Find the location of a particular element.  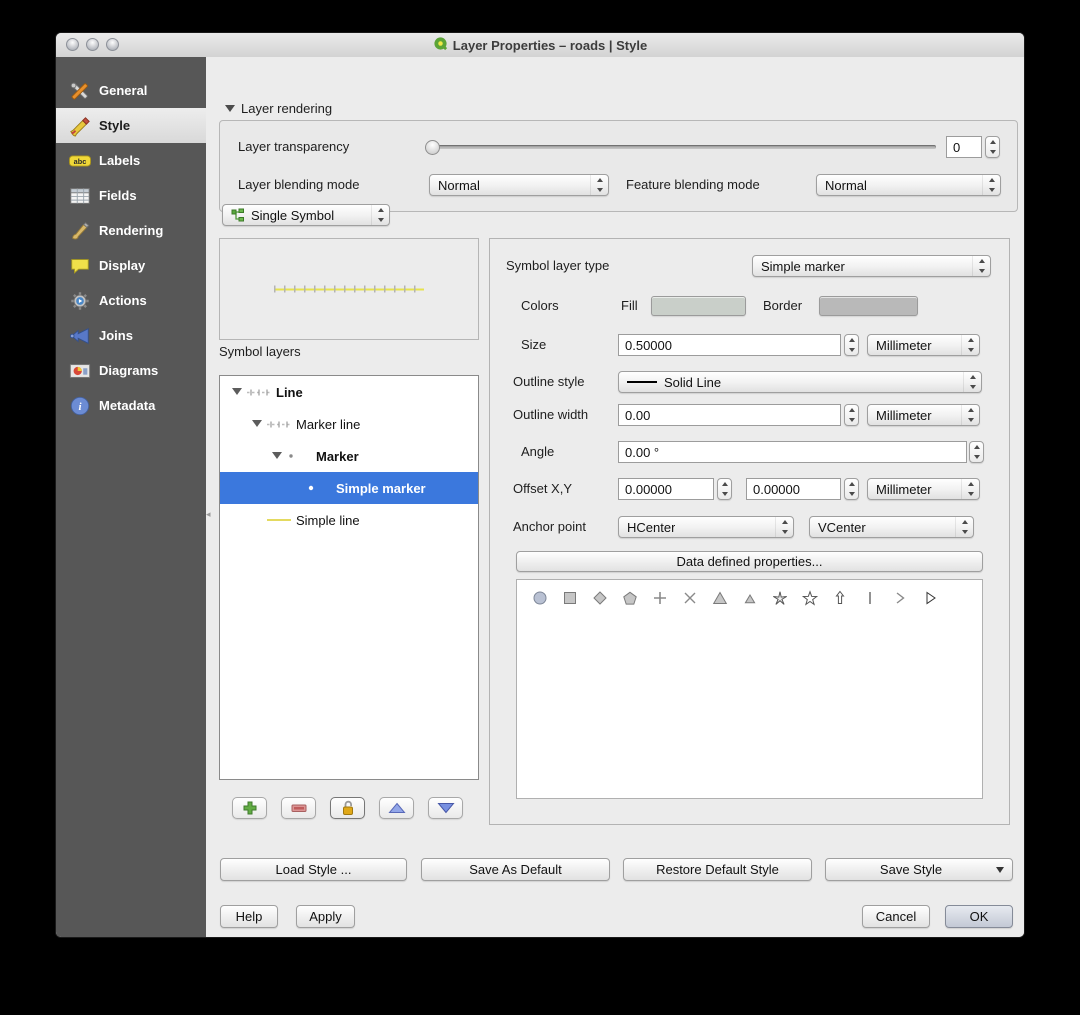

sidebar-item-labels: abc Labels is located at coordinates (131, 160).